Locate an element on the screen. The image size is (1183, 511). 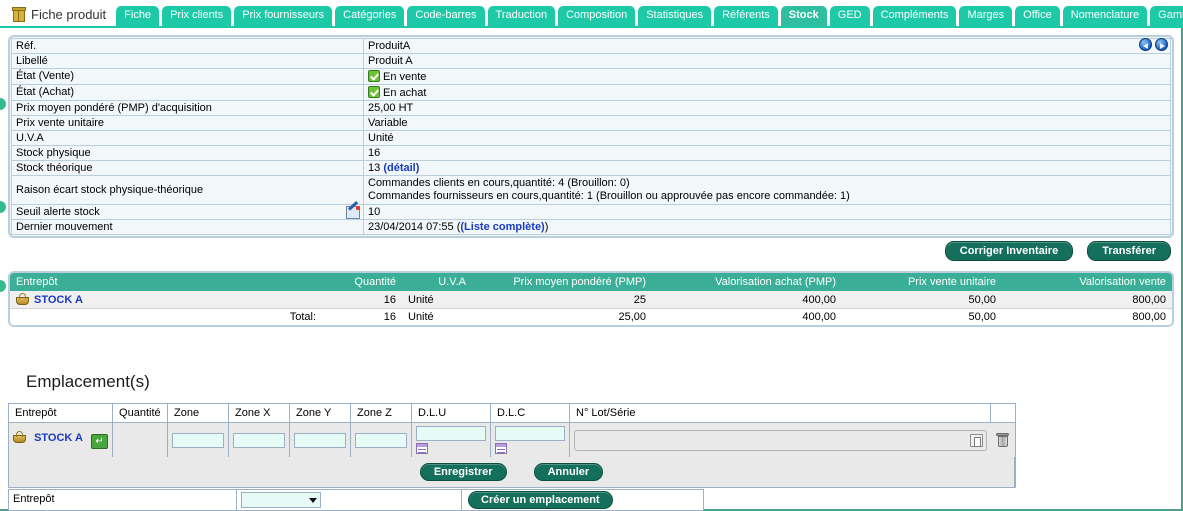
tab-cat-gories: Catégories is located at coordinates (370, 16).